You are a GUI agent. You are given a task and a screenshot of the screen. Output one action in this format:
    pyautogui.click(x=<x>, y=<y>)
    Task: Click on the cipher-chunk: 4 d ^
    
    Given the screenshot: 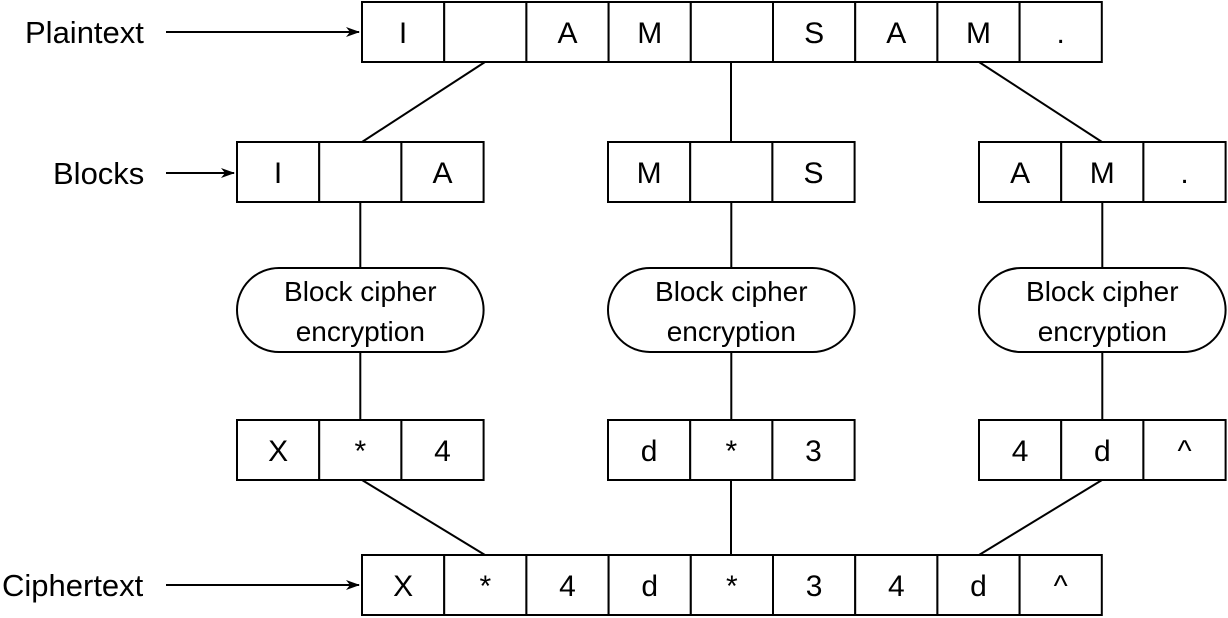 What is the action you would take?
    pyautogui.click(x=1102, y=450)
    